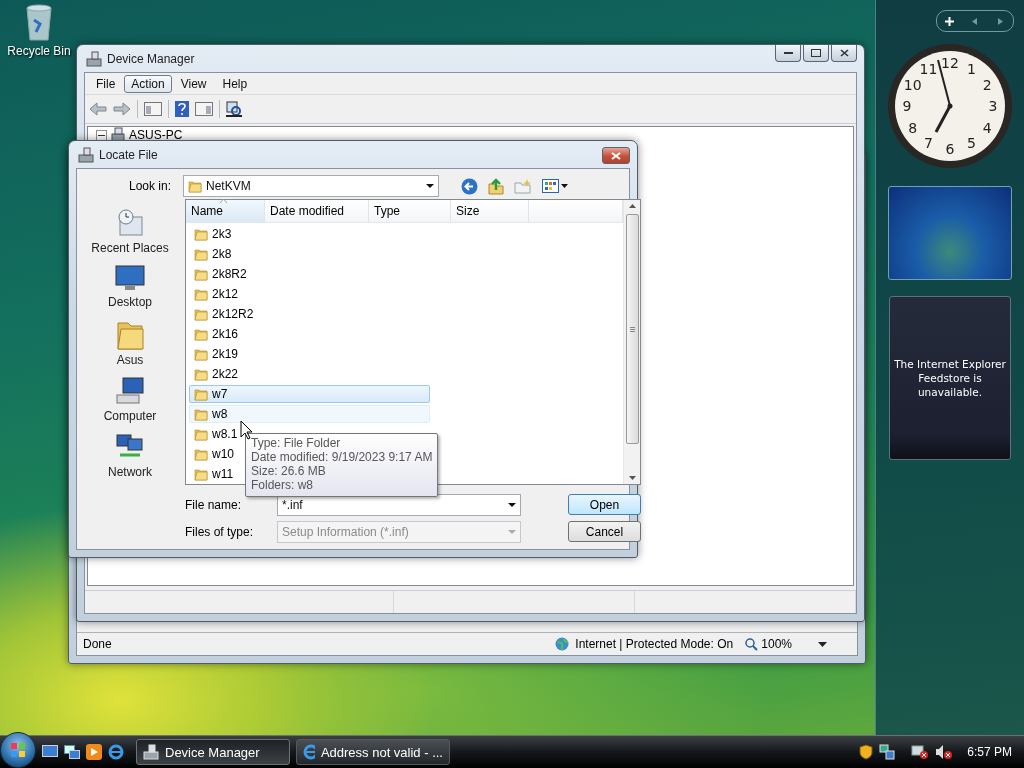 This screenshot has width=1024, height=768. I want to click on clock-numeral: 2, so click(987, 84).